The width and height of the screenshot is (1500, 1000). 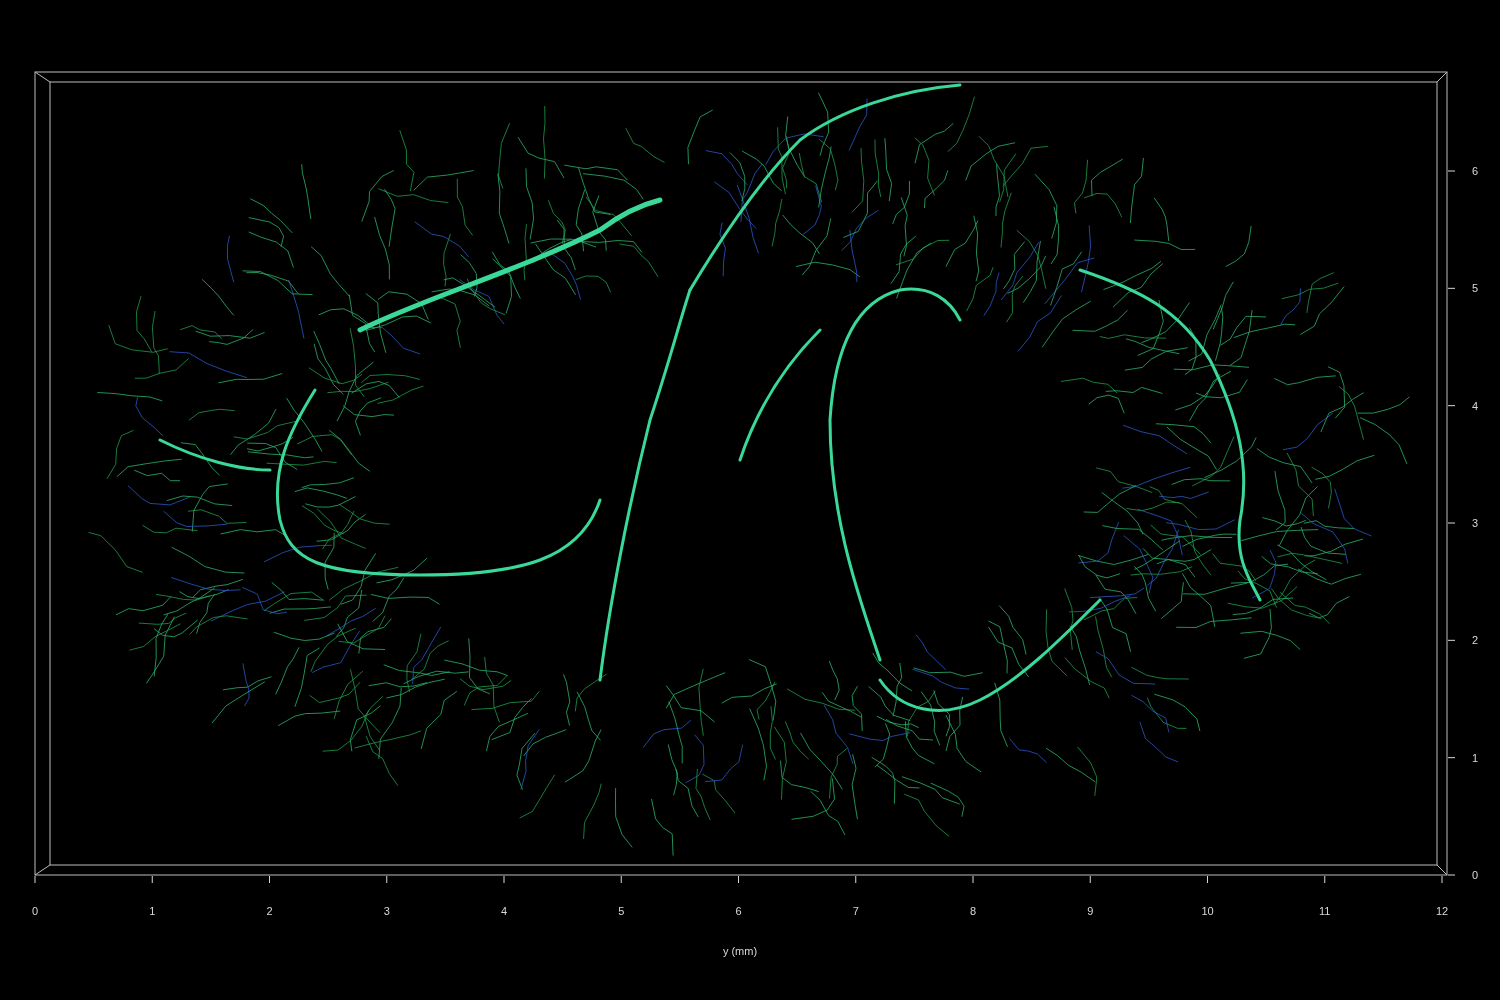 What do you see at coordinates (1090, 911) in the screenshot?
I see `axis-tick-label: 9` at bounding box center [1090, 911].